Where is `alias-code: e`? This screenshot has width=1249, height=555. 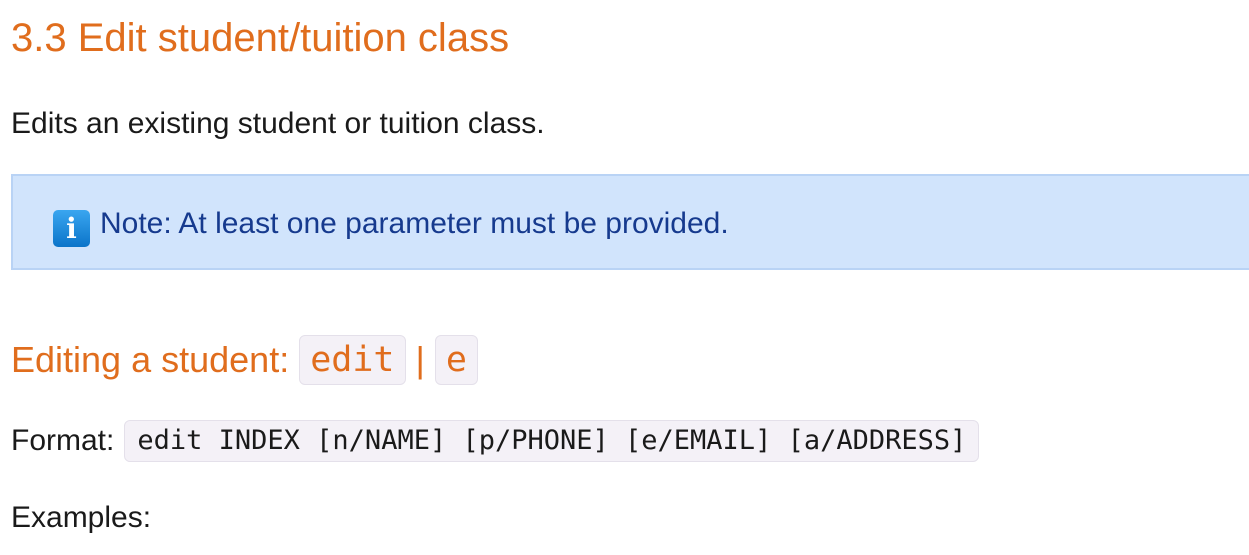 alias-code: e is located at coordinates (456, 360).